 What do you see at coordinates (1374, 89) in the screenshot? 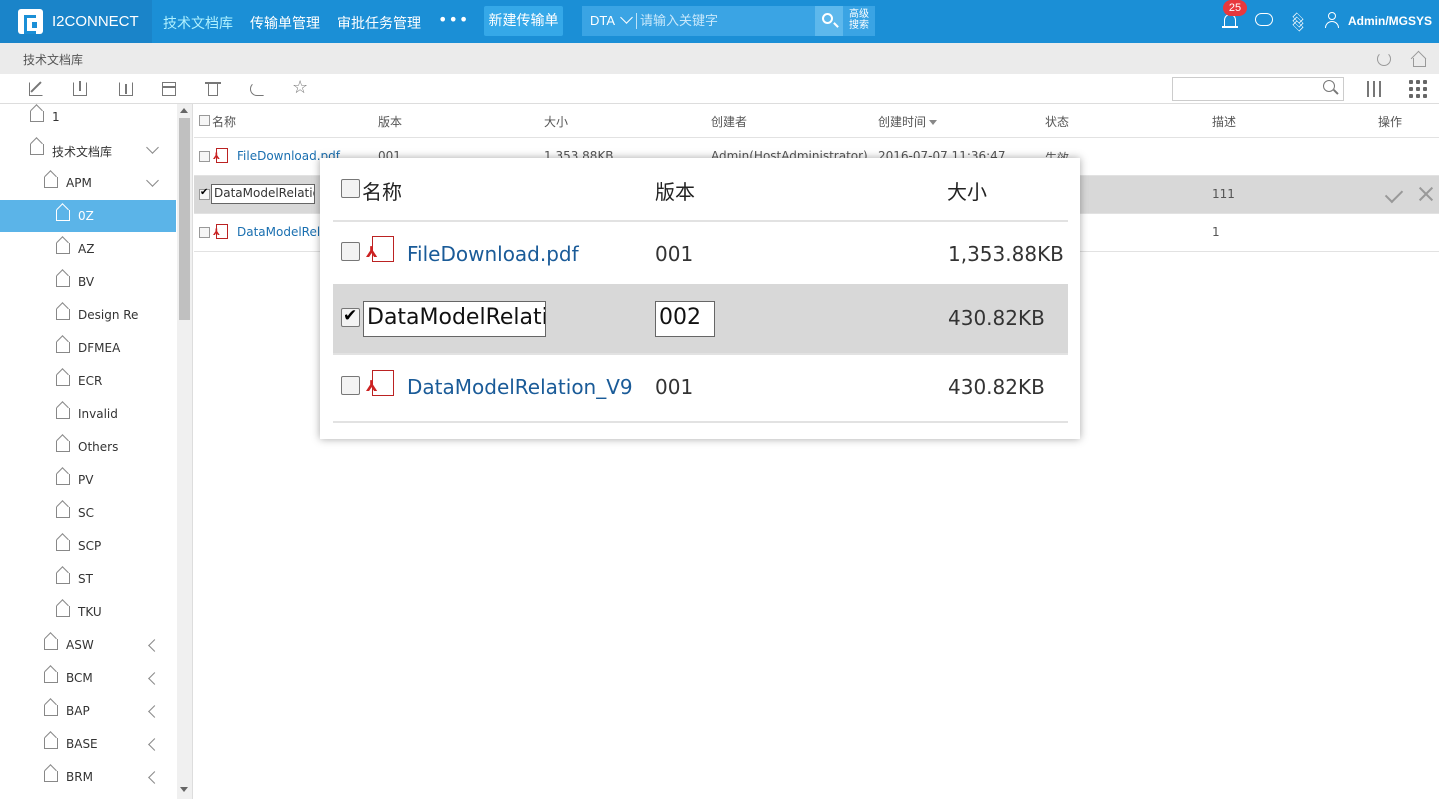
I see `columns-icon` at bounding box center [1374, 89].